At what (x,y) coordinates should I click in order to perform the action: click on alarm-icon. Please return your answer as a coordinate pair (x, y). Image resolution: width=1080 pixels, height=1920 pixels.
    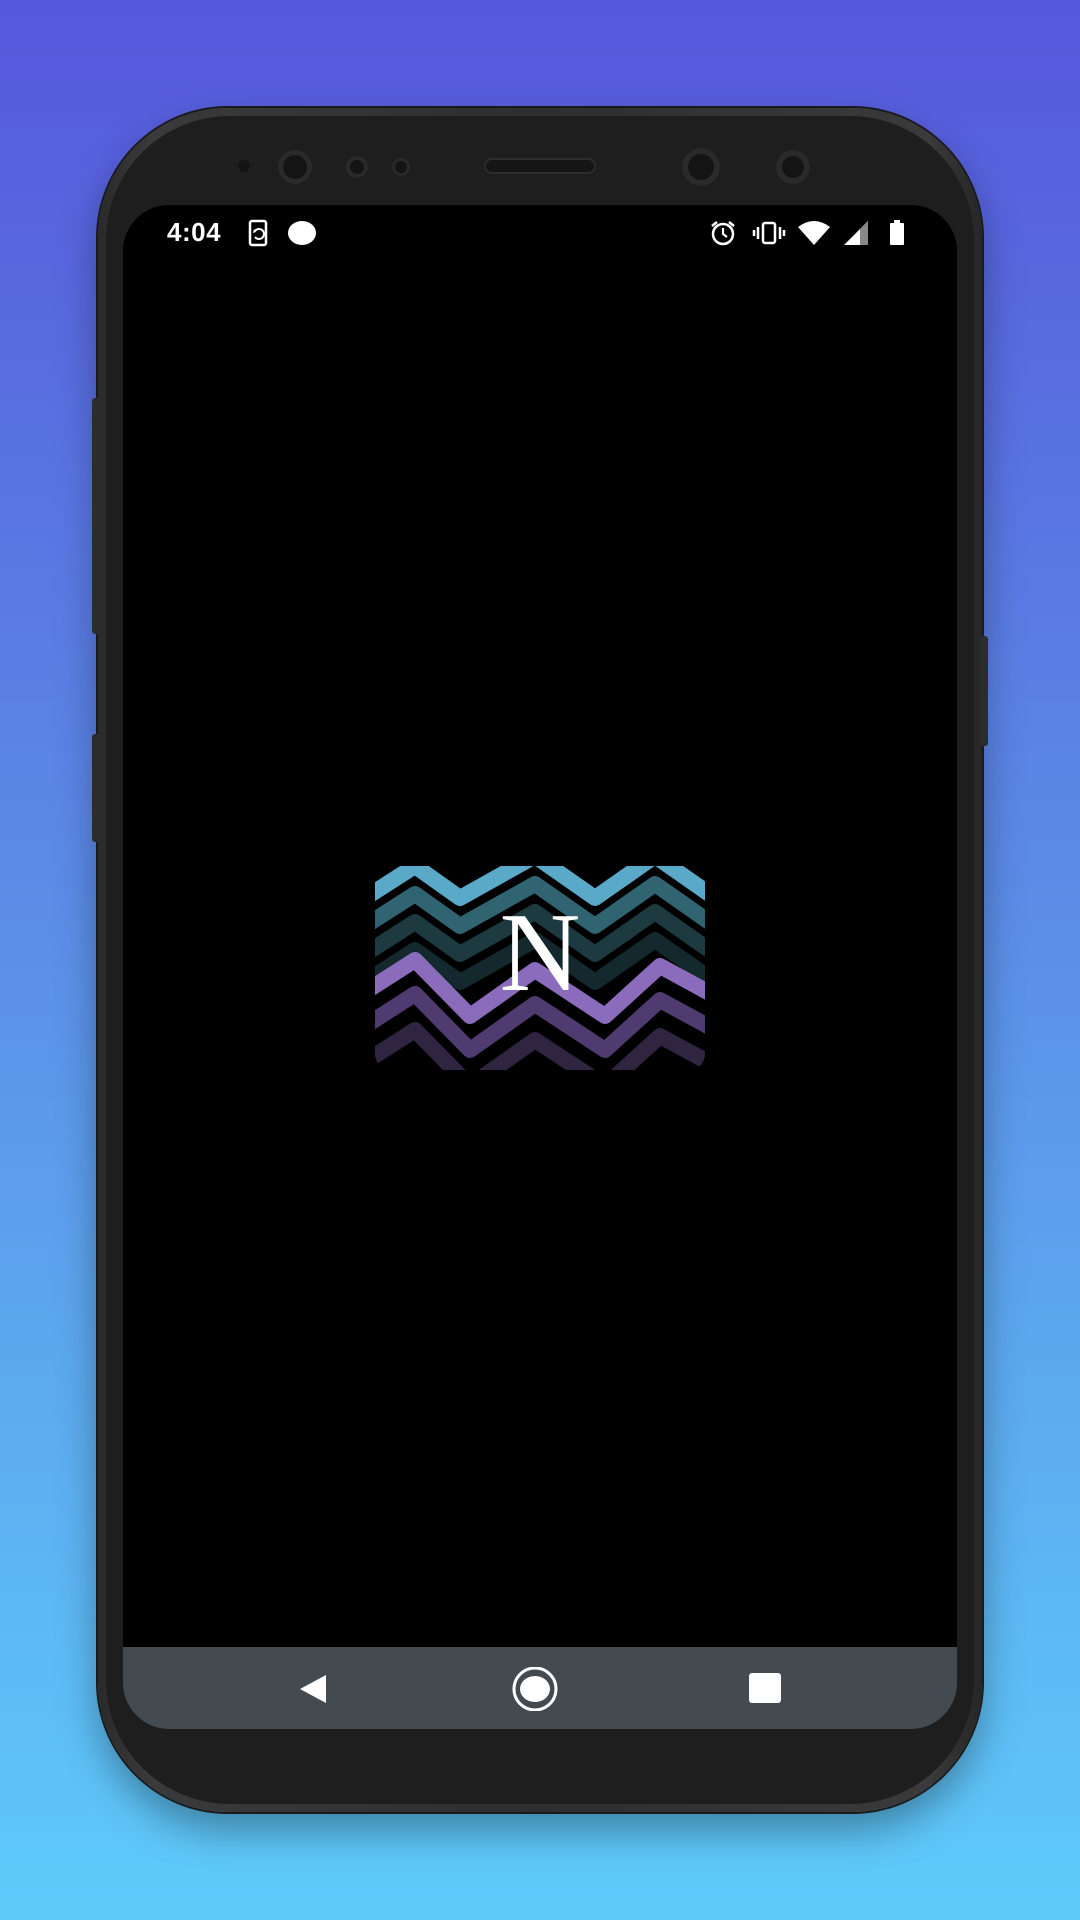
    Looking at the image, I should click on (723, 235).